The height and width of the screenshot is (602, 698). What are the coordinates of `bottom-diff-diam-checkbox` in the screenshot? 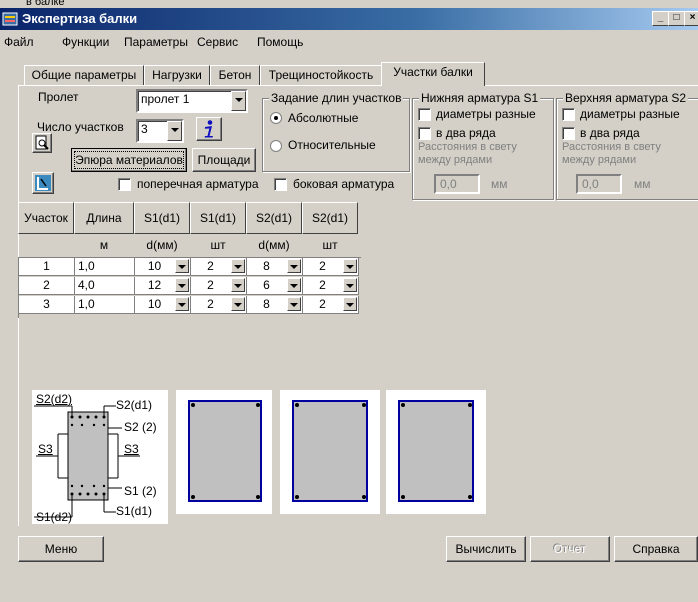 It's located at (424, 114).